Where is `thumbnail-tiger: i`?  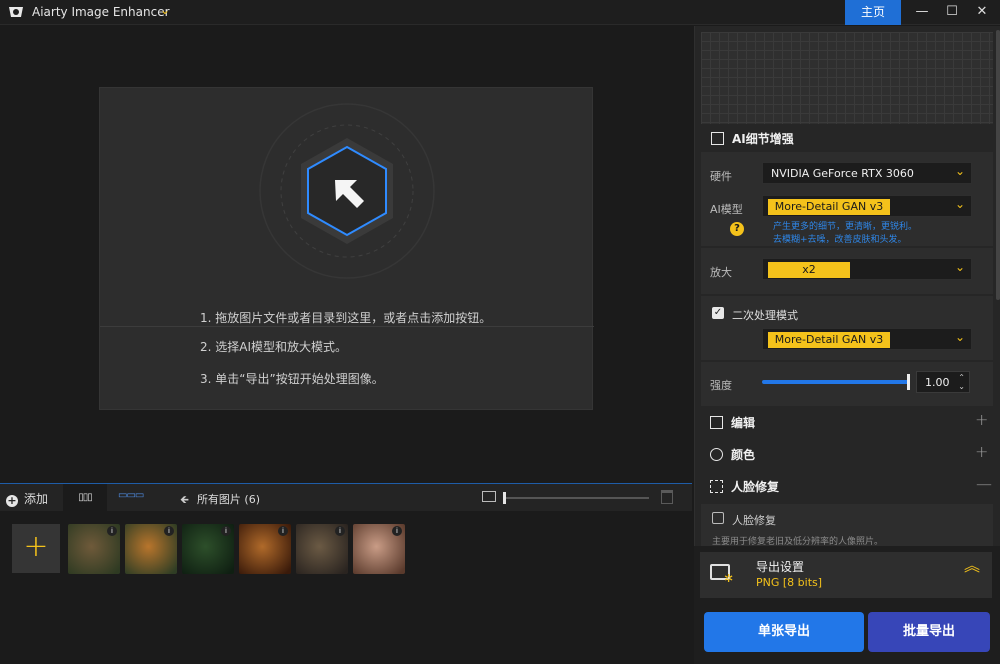 thumbnail-tiger: i is located at coordinates (151, 549).